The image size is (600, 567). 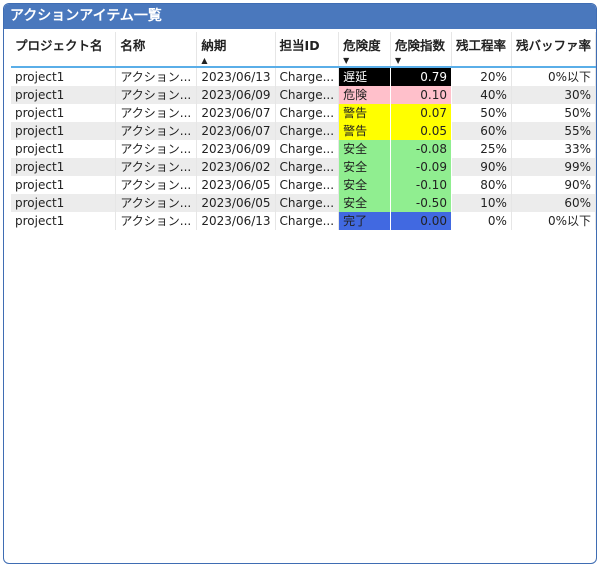 I want to click on remaining-buffer-cell: 33%, so click(x=553, y=149).